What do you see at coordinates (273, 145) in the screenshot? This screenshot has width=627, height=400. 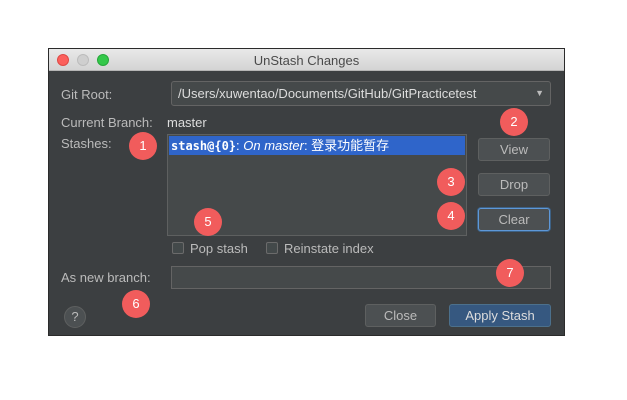 I see `stash-branch: On master` at bounding box center [273, 145].